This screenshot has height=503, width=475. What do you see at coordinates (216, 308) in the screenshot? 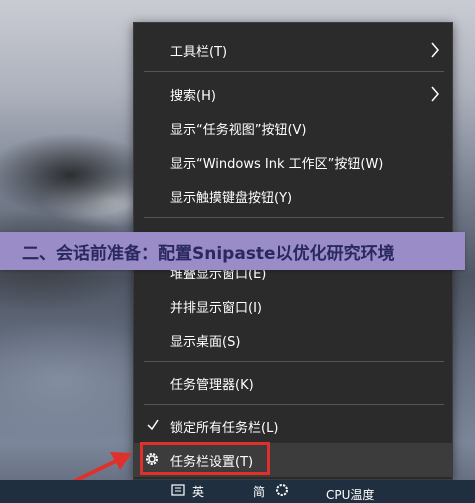
I see `menu-item-label: 并排显示窗口(I)` at bounding box center [216, 308].